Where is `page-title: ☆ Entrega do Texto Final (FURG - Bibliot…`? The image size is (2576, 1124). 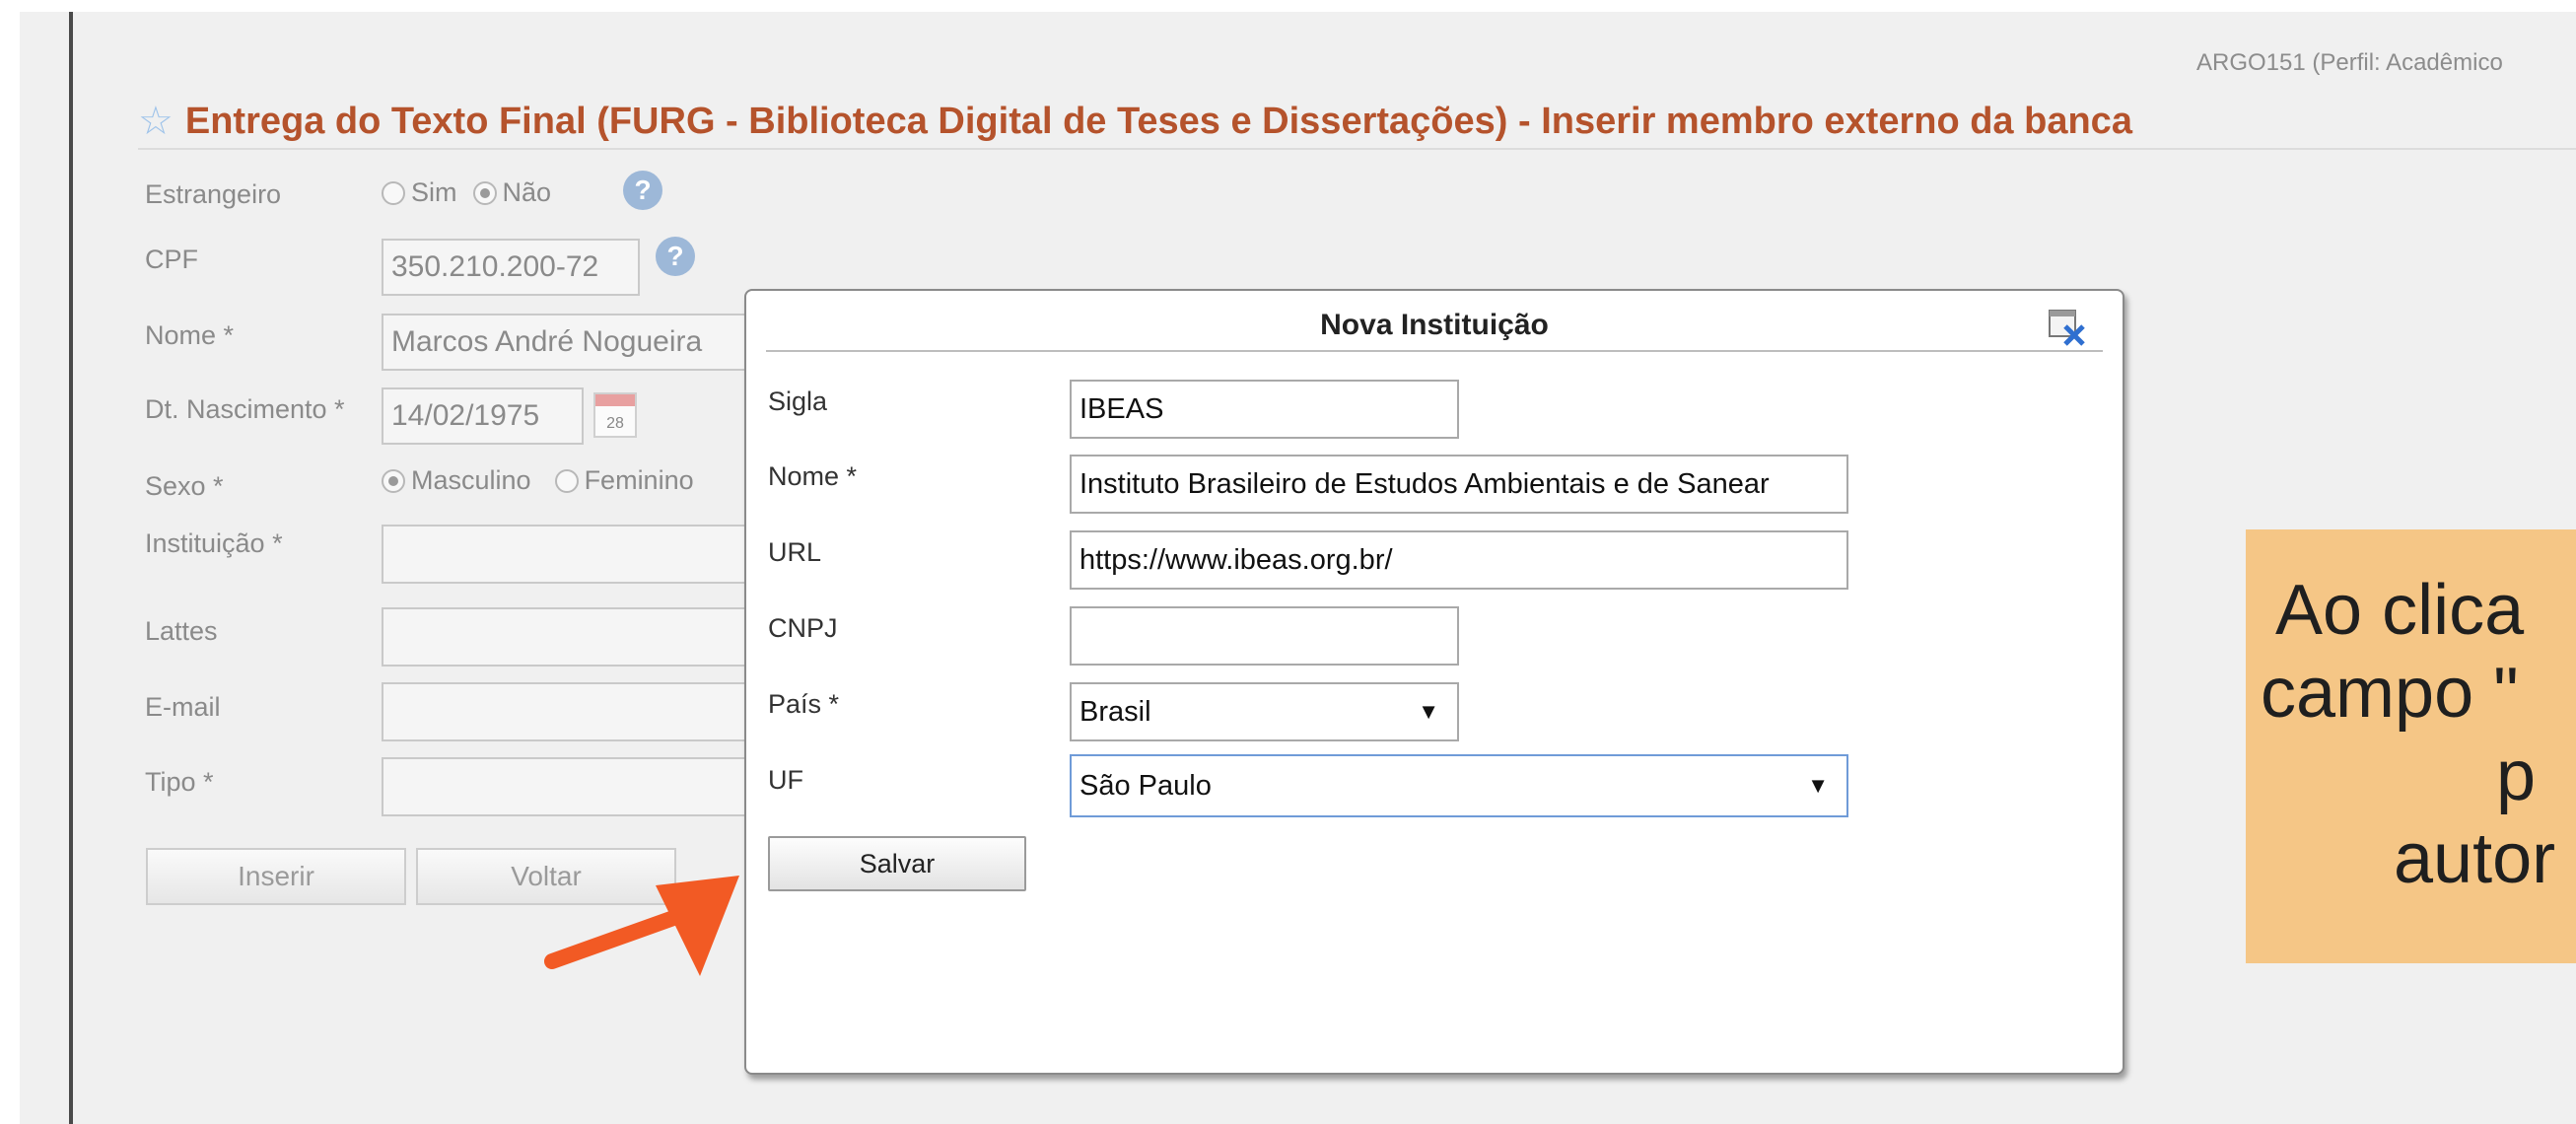
page-title: ☆ Entrega do Texto Final (FURG - Bibliot… is located at coordinates (1135, 121).